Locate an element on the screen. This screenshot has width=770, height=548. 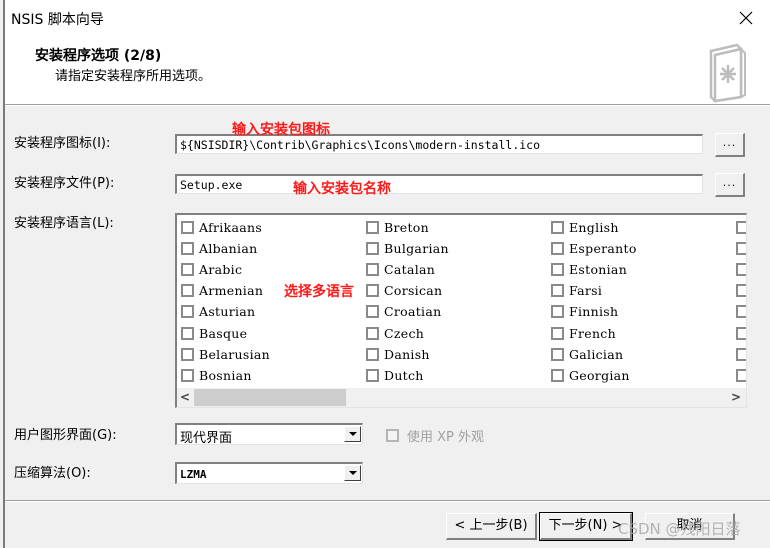
language-item: Dutch is located at coordinates (407, 375).